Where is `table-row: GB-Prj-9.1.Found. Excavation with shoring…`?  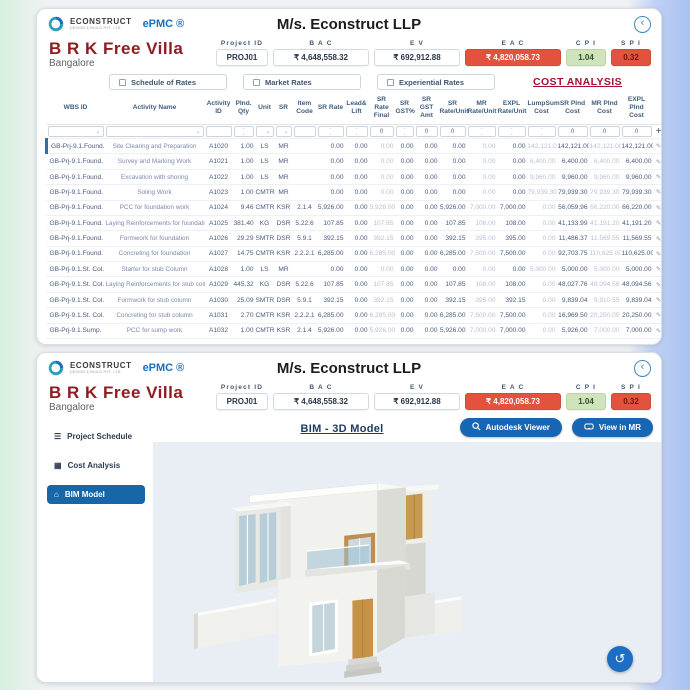 table-row: GB-Prj-9.1.Found. Excavation with shoring… is located at coordinates (353, 177).